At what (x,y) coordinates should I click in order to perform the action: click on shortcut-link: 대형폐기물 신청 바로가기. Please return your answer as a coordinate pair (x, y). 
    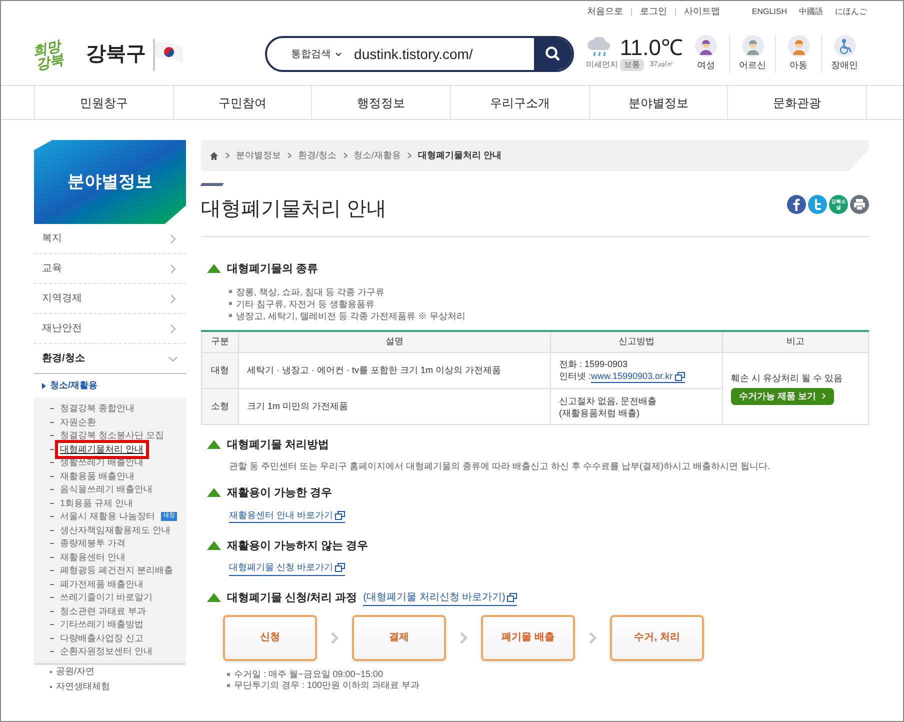
    Looking at the image, I should click on (287, 568).